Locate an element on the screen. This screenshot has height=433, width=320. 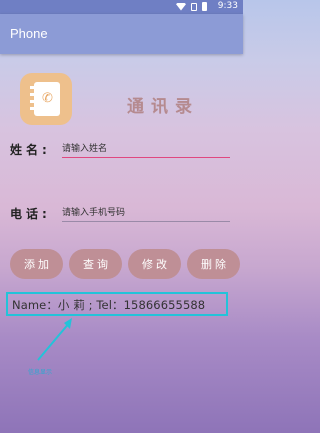
delete-button: 删除 is located at coordinates (213, 264).